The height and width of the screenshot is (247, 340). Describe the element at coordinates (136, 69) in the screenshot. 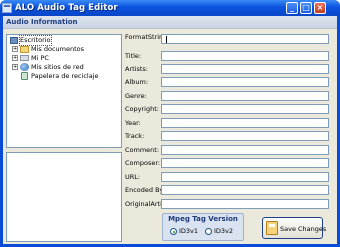

I see `field-label: Artists:` at that location.